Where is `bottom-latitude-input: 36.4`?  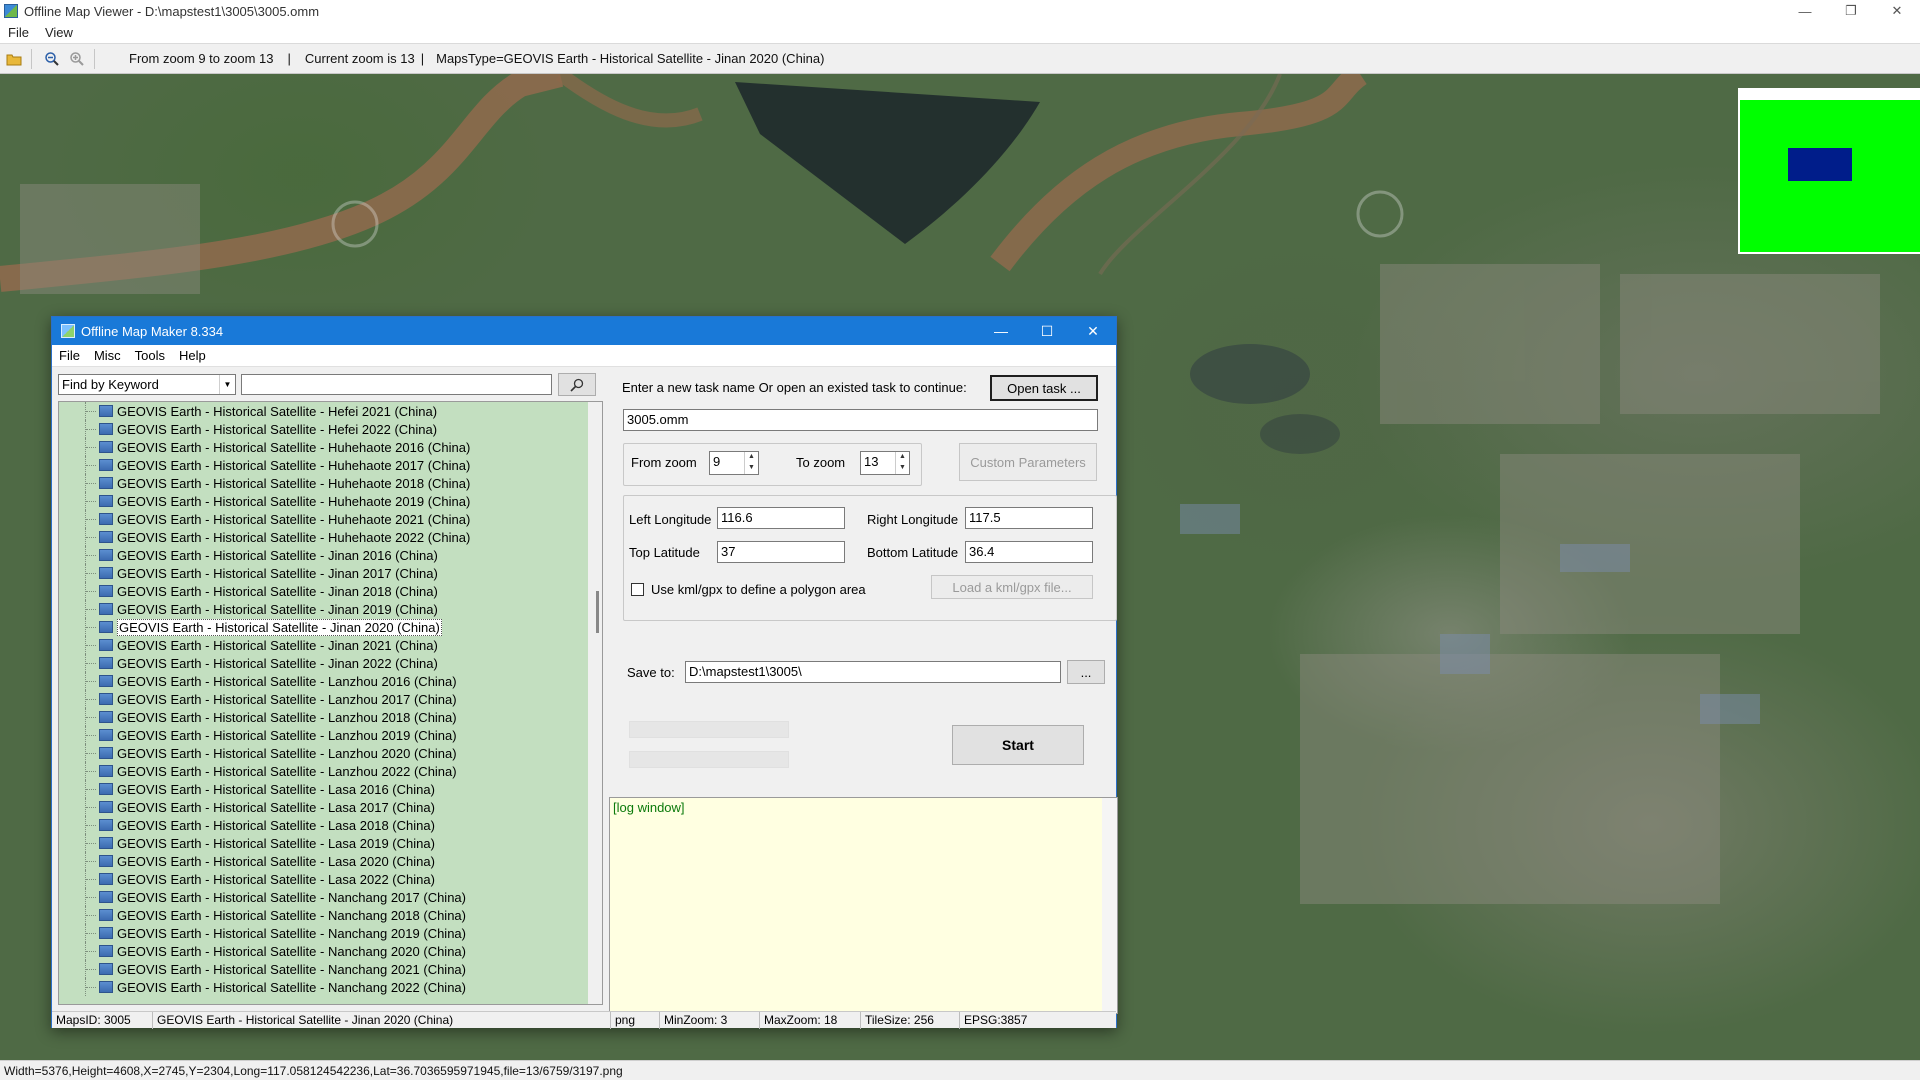 bottom-latitude-input: 36.4 is located at coordinates (1029, 552).